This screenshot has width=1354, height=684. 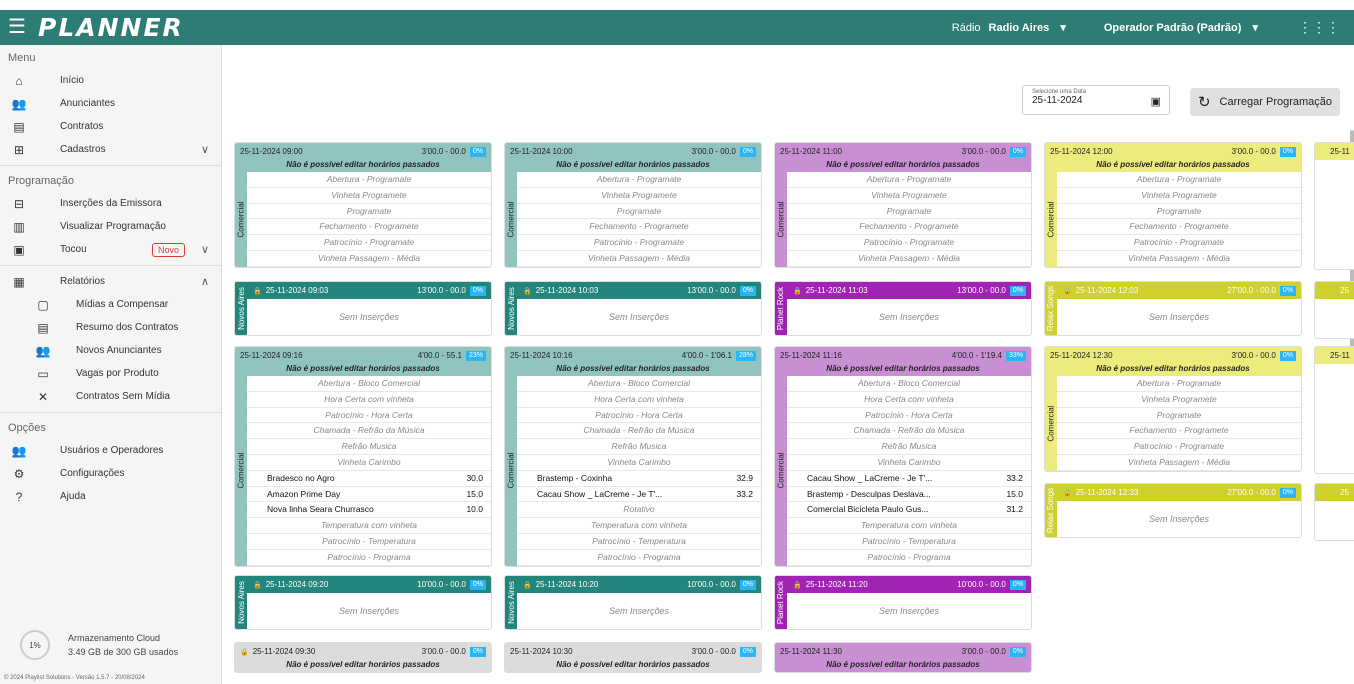 I want to click on sidebar-item-contratos: ▤ Contratos, so click(x=110, y=126).